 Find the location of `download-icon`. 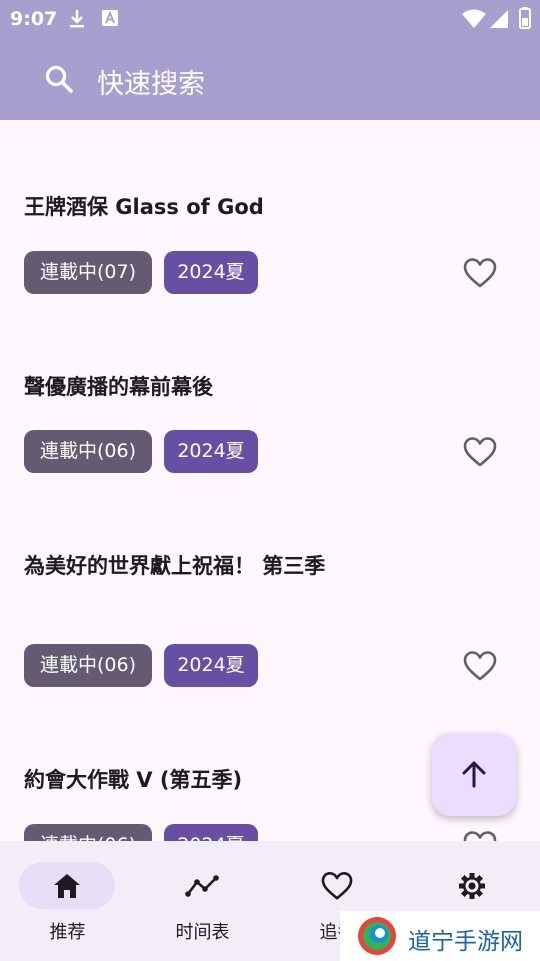

download-icon is located at coordinates (77, 21).